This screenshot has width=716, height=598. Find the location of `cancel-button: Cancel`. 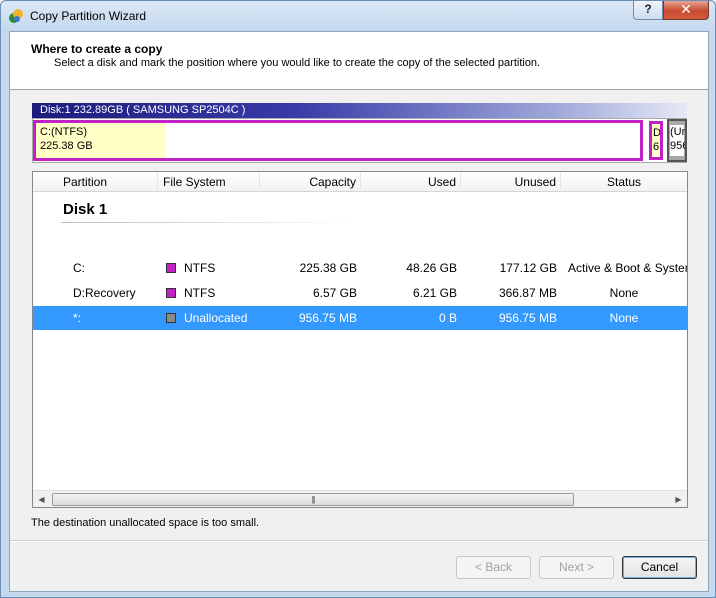

cancel-button: Cancel is located at coordinates (659, 567).